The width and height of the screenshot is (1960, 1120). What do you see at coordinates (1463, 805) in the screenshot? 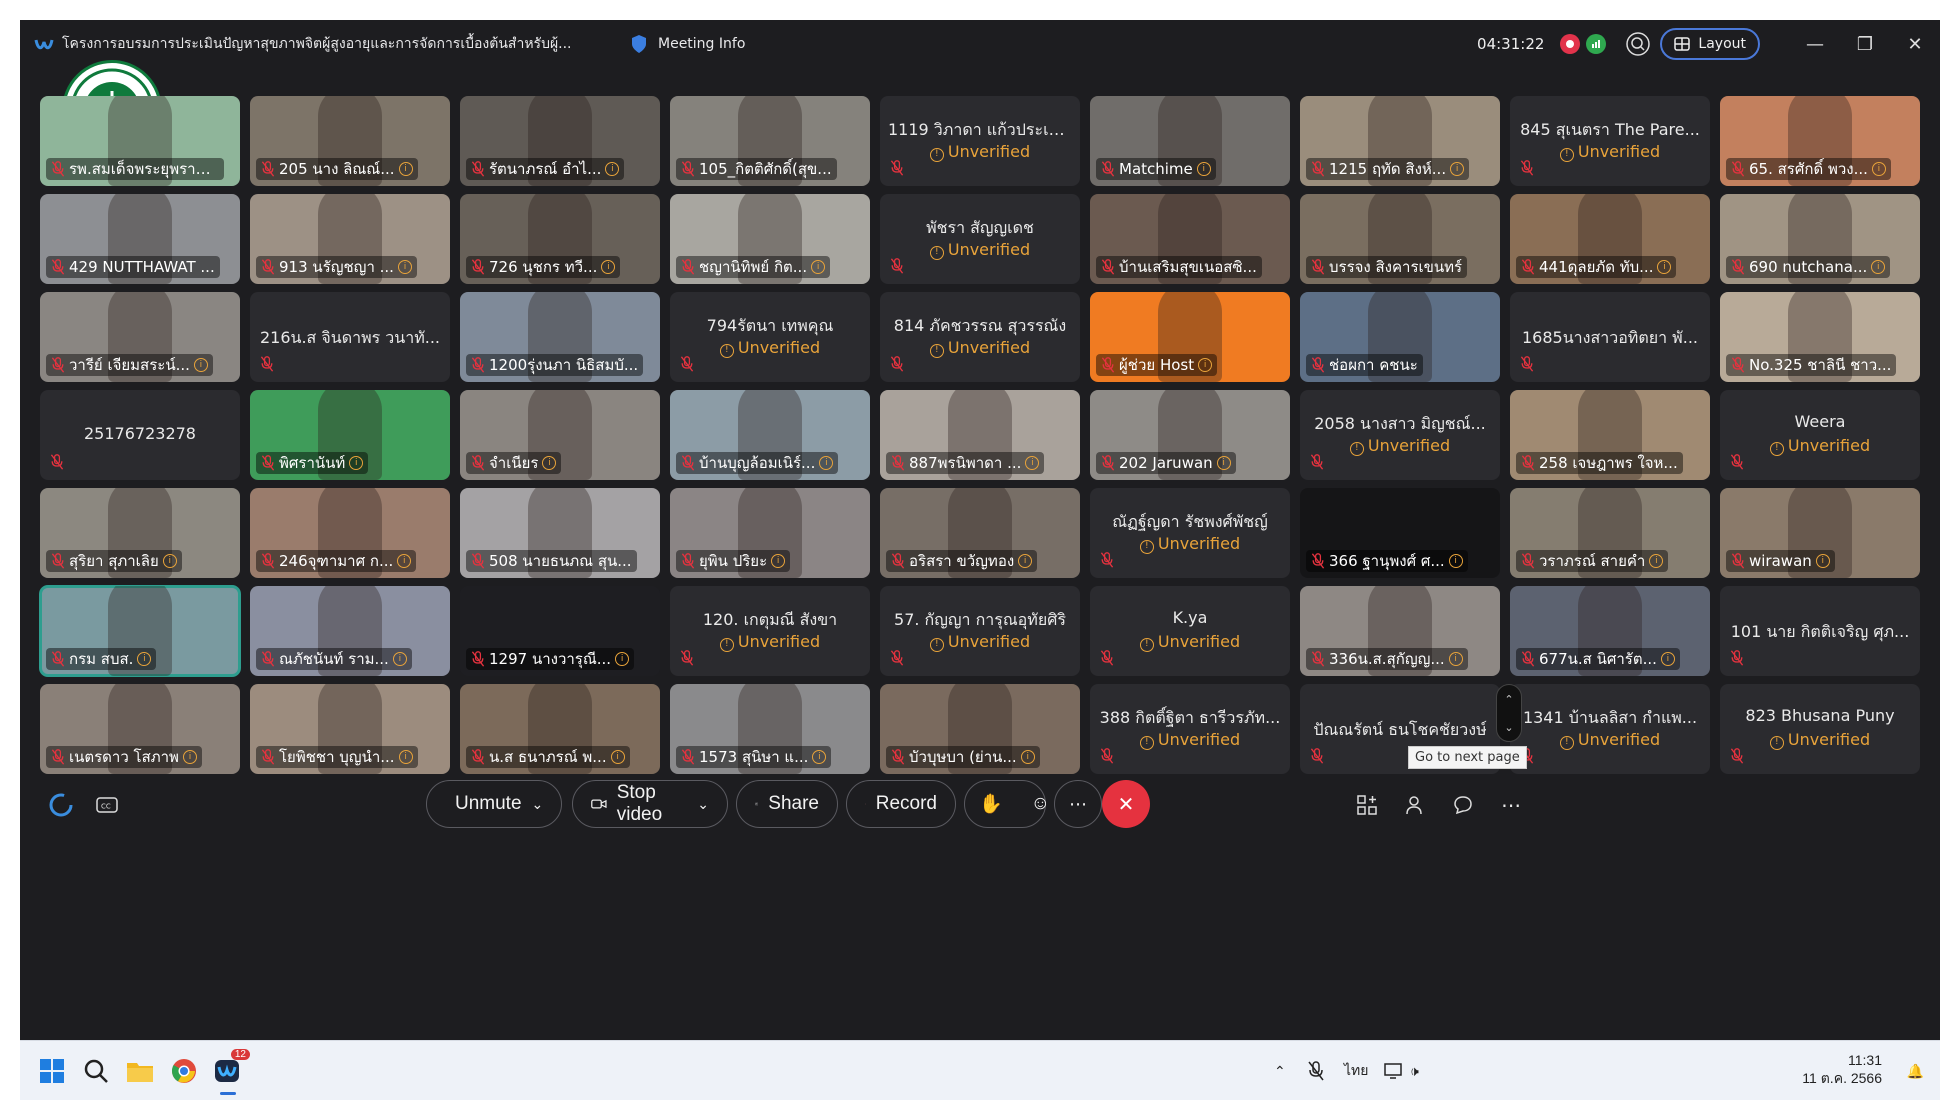
I see `chat-icon` at bounding box center [1463, 805].